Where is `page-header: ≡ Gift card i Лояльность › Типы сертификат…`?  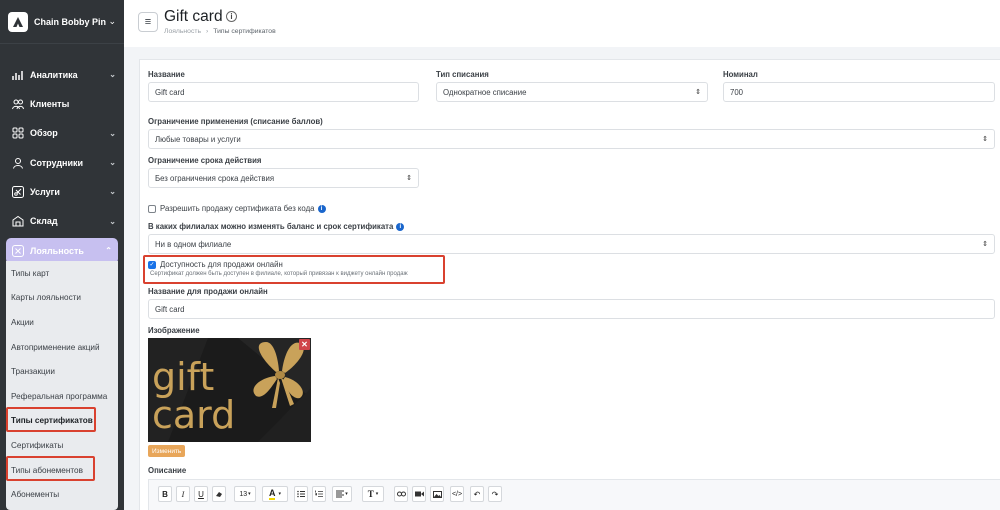
page-header: ≡ Gift card i Лояльность › Типы сертификат… is located at coordinates (562, 23).